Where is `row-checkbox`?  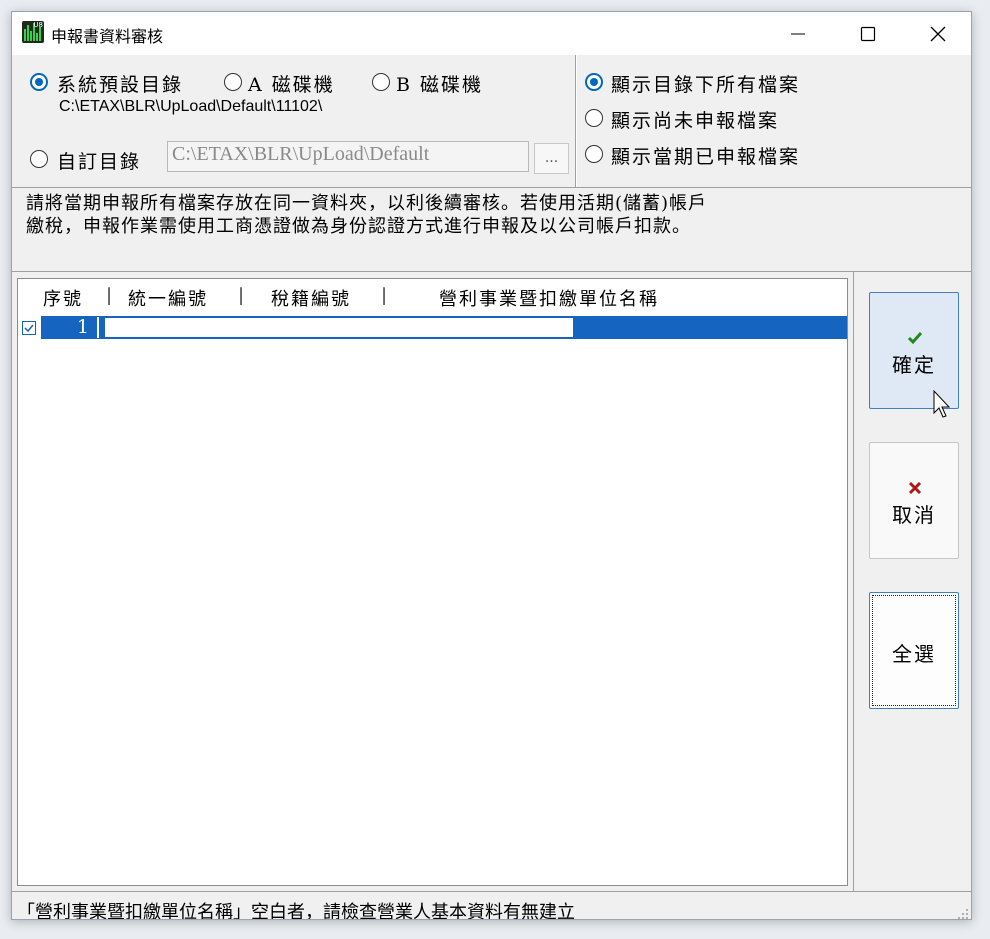
row-checkbox is located at coordinates (29, 328).